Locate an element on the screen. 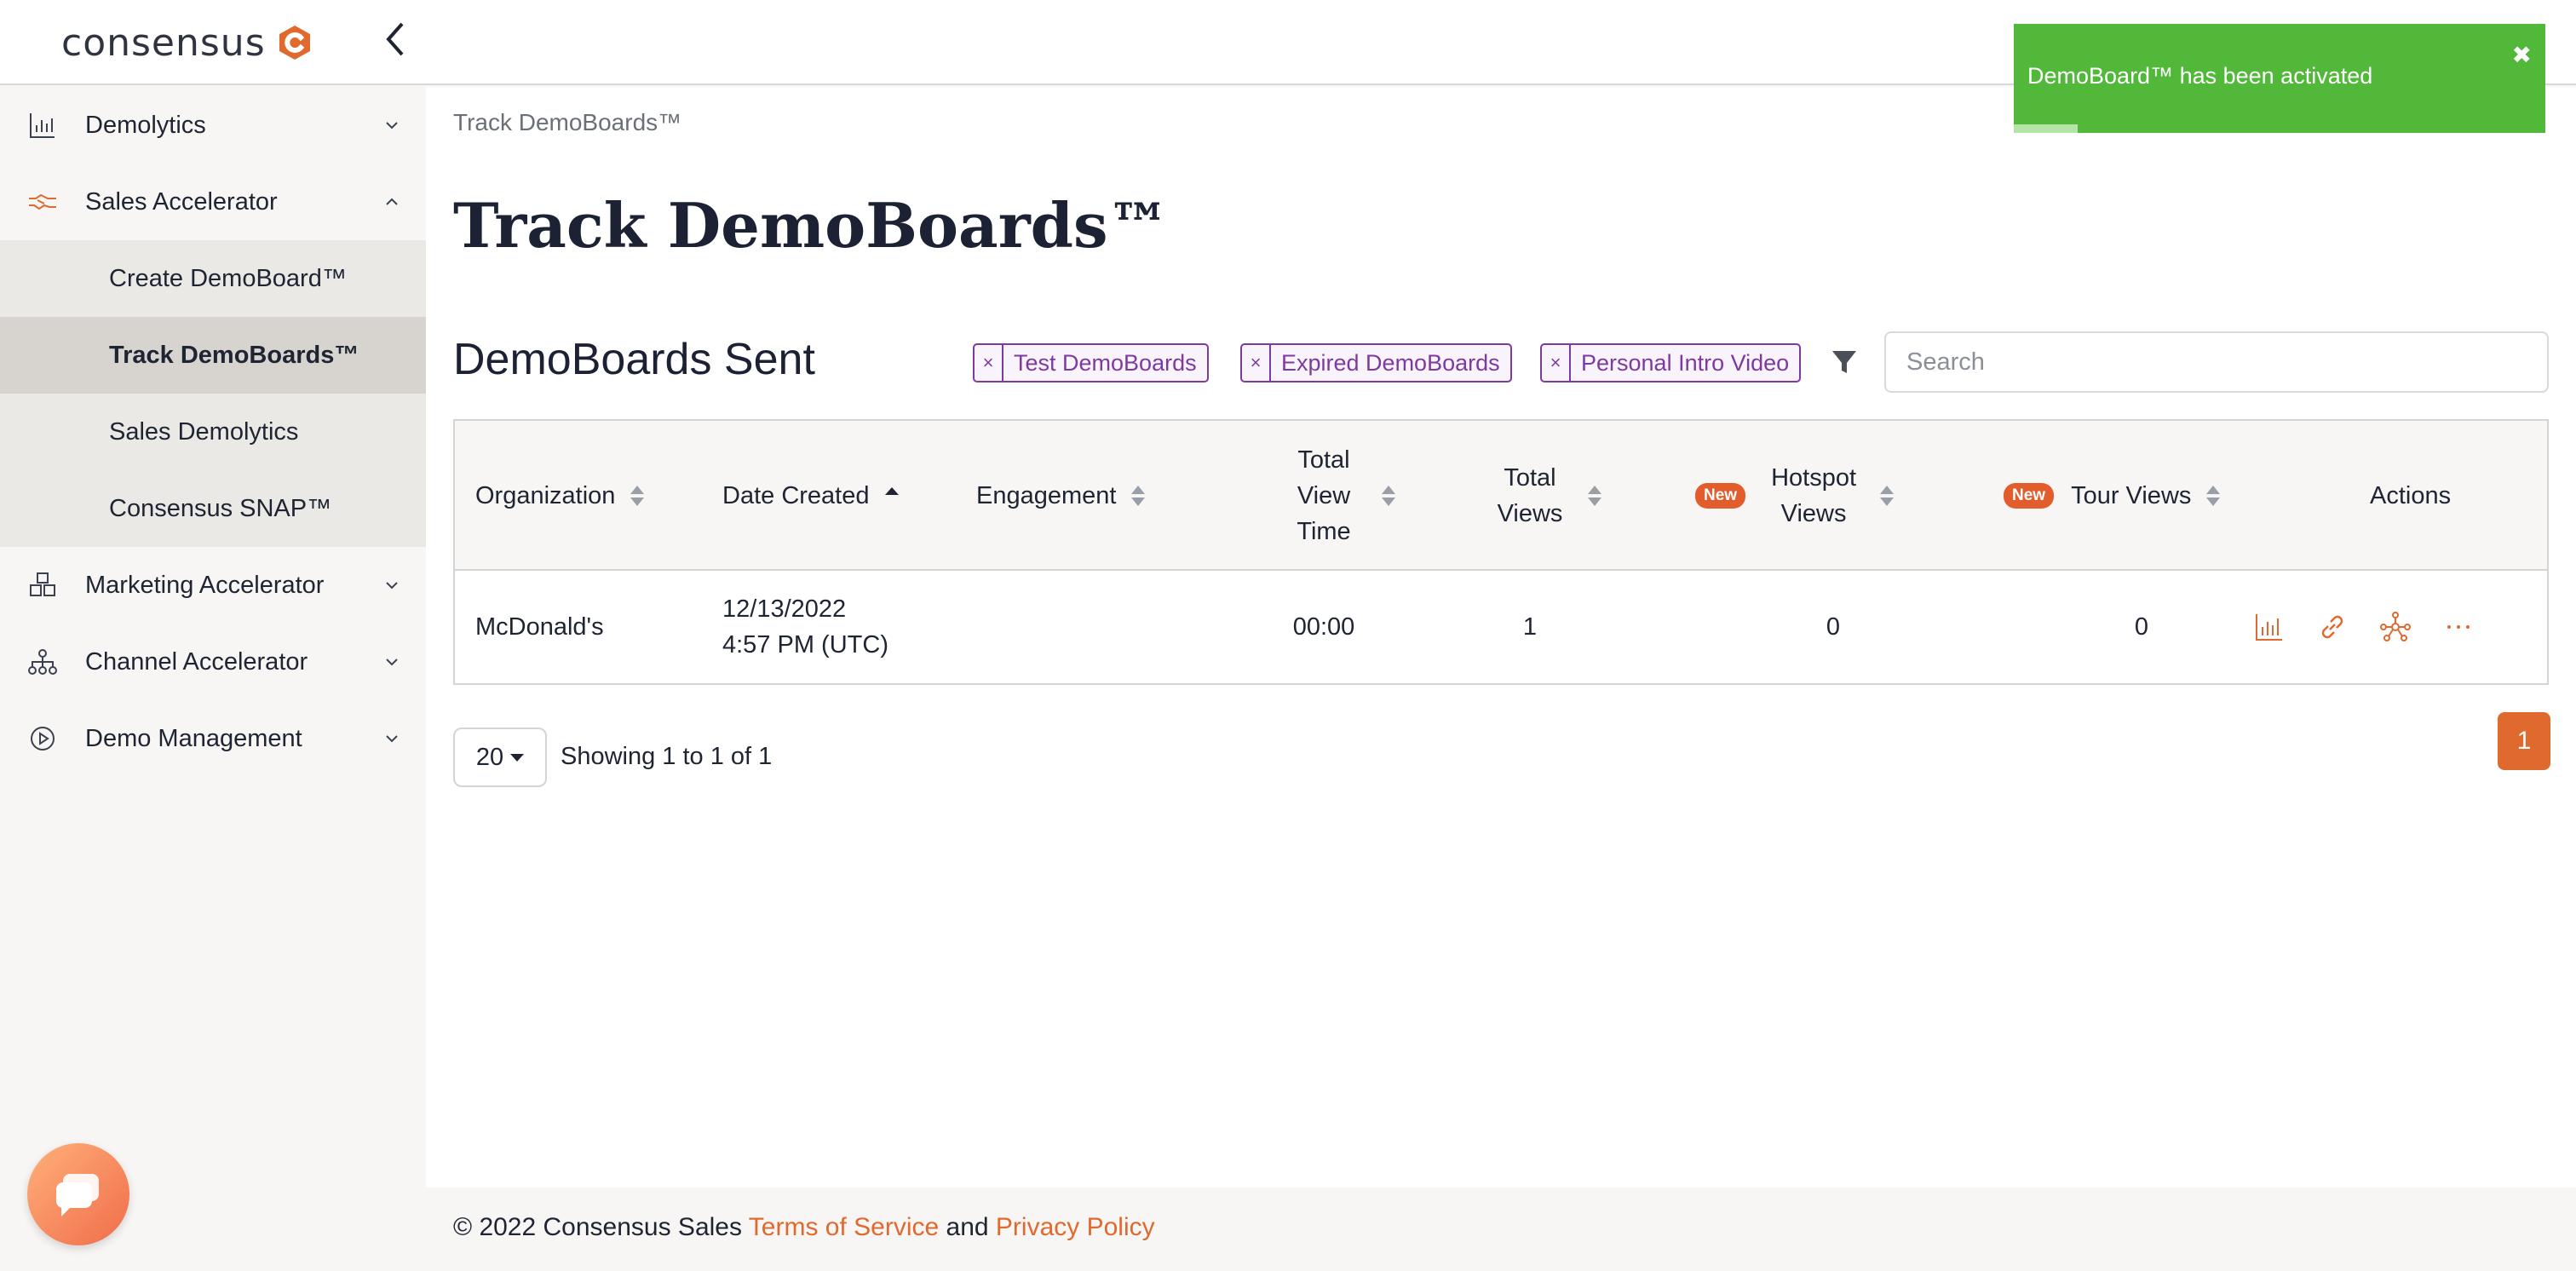  column-header-total-views: Total Views is located at coordinates (1545, 496).